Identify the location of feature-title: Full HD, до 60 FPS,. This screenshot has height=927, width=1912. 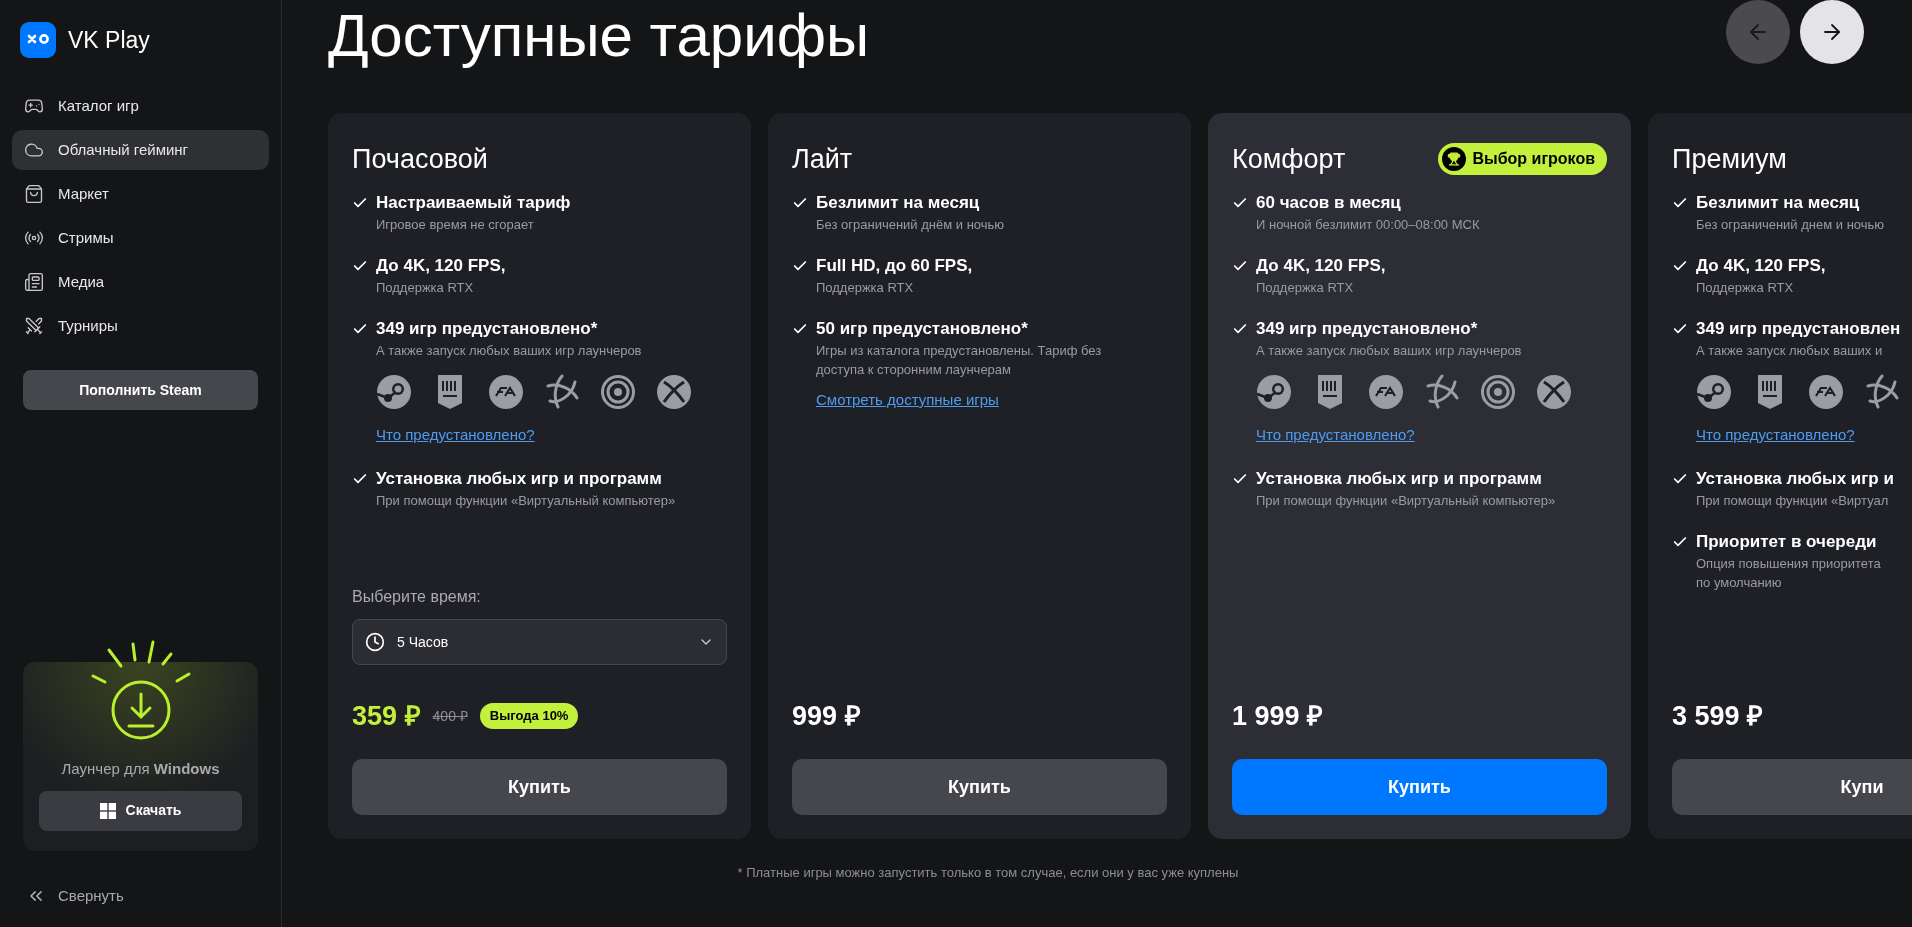
(894, 266).